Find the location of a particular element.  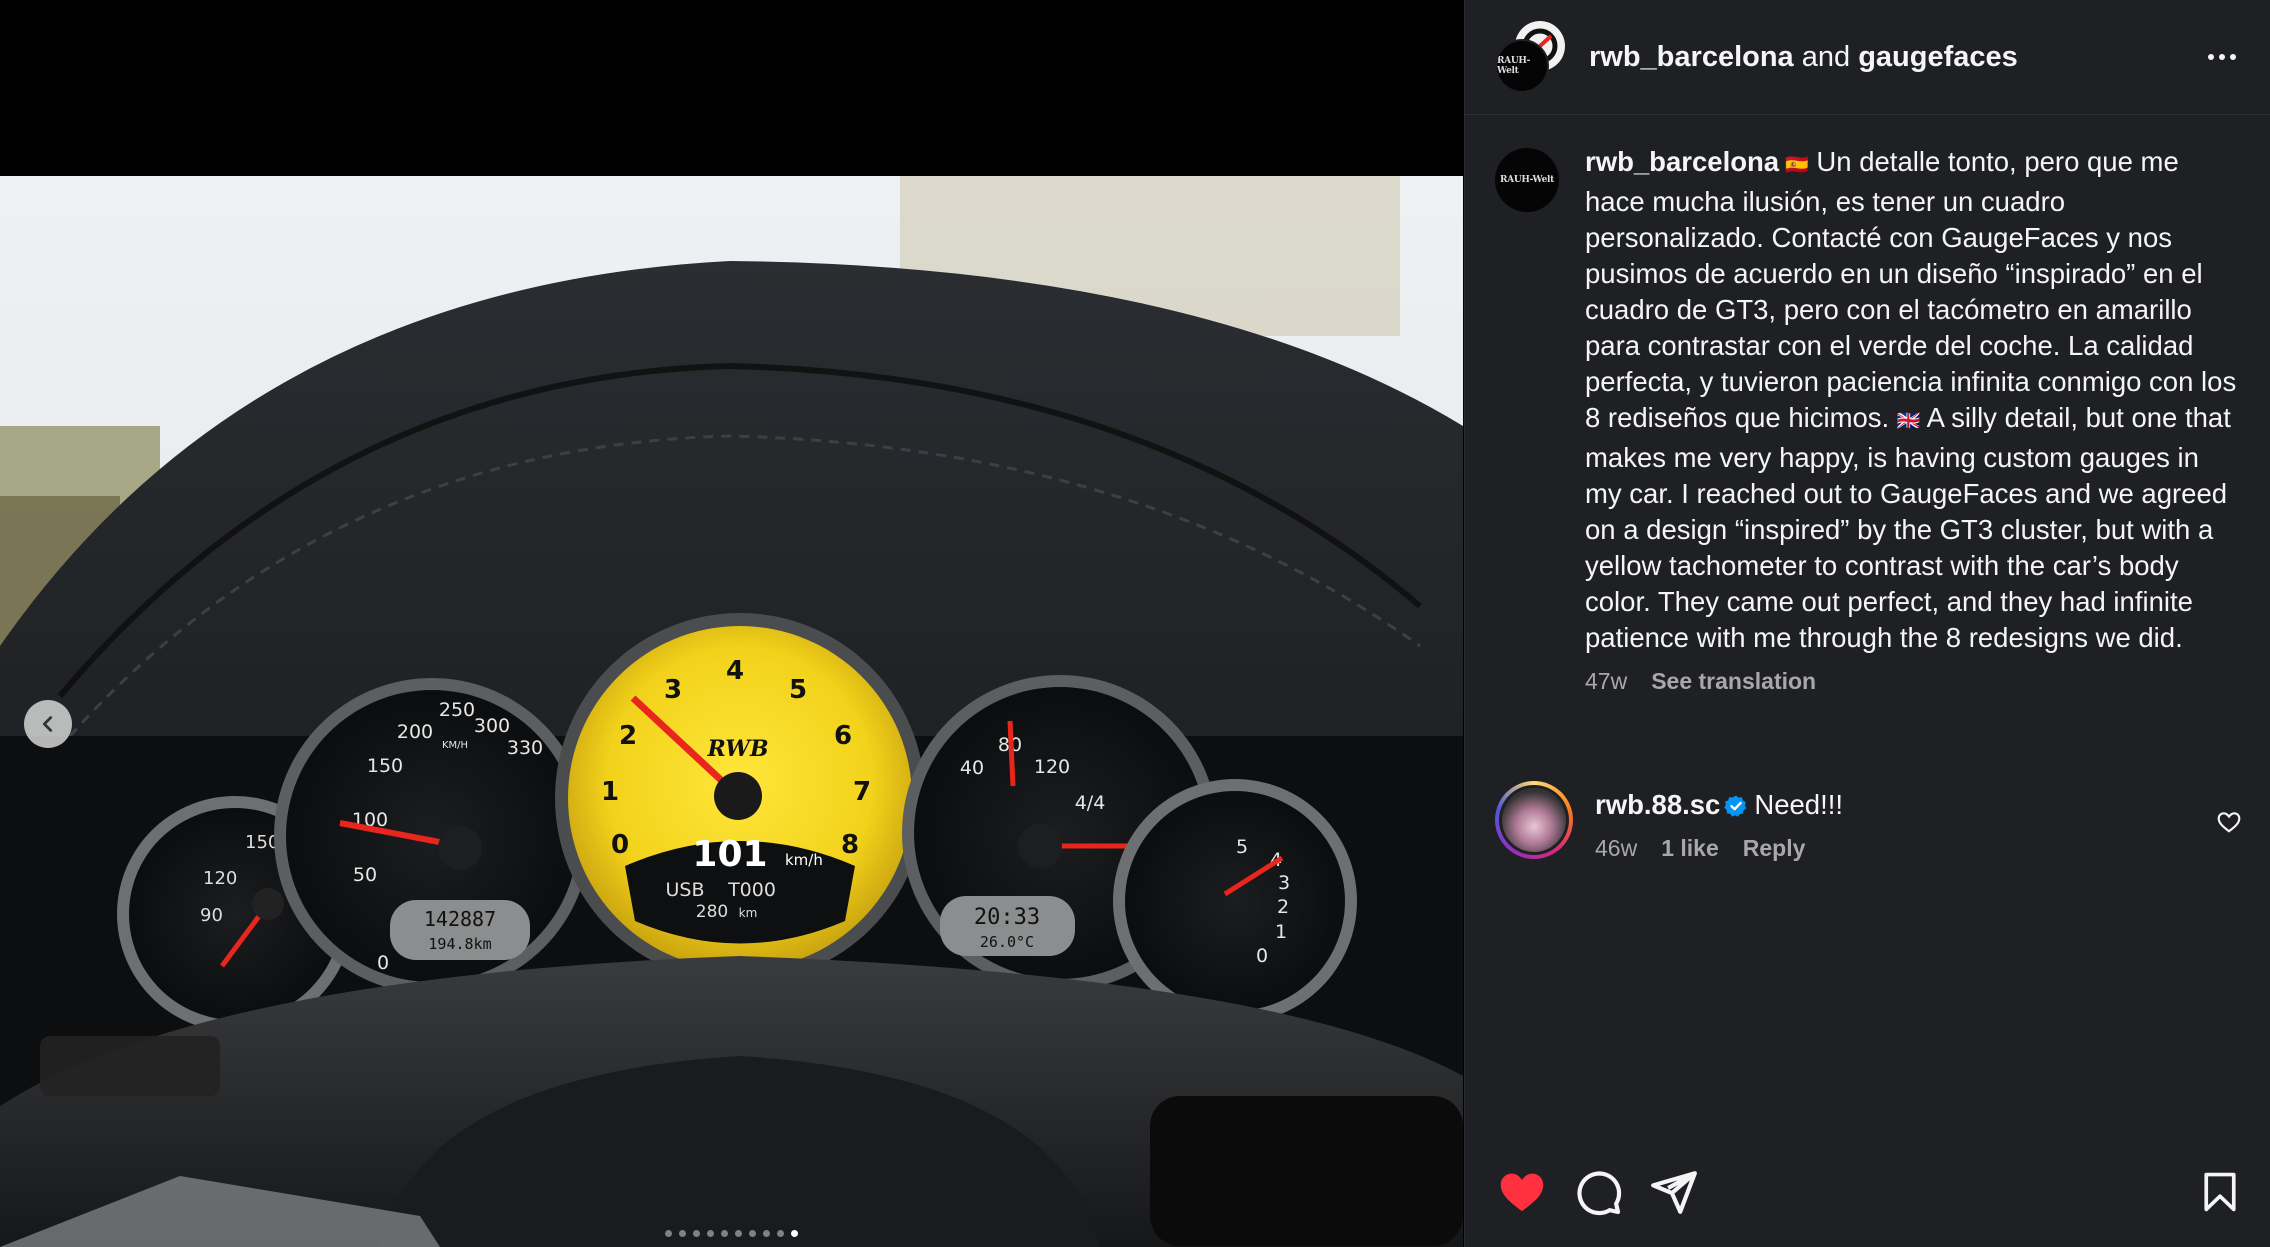

heart-outline-icon is located at coordinates (2229, 822).